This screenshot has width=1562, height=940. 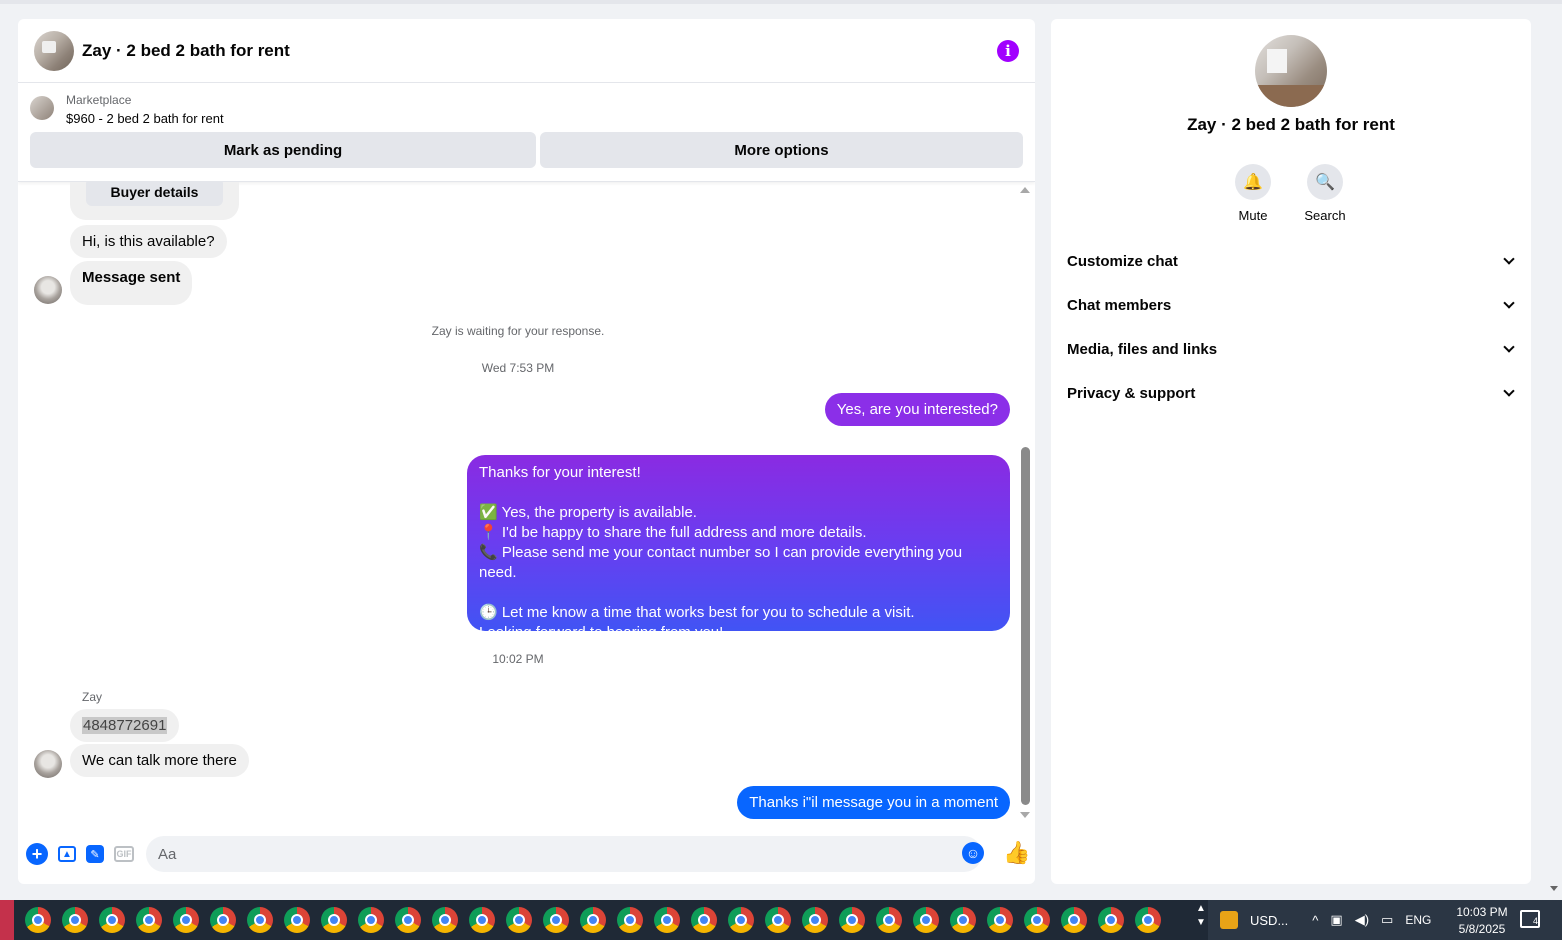 I want to click on chat-header: Zay · 2 bed 2 bath for rent i, so click(x=526, y=51).